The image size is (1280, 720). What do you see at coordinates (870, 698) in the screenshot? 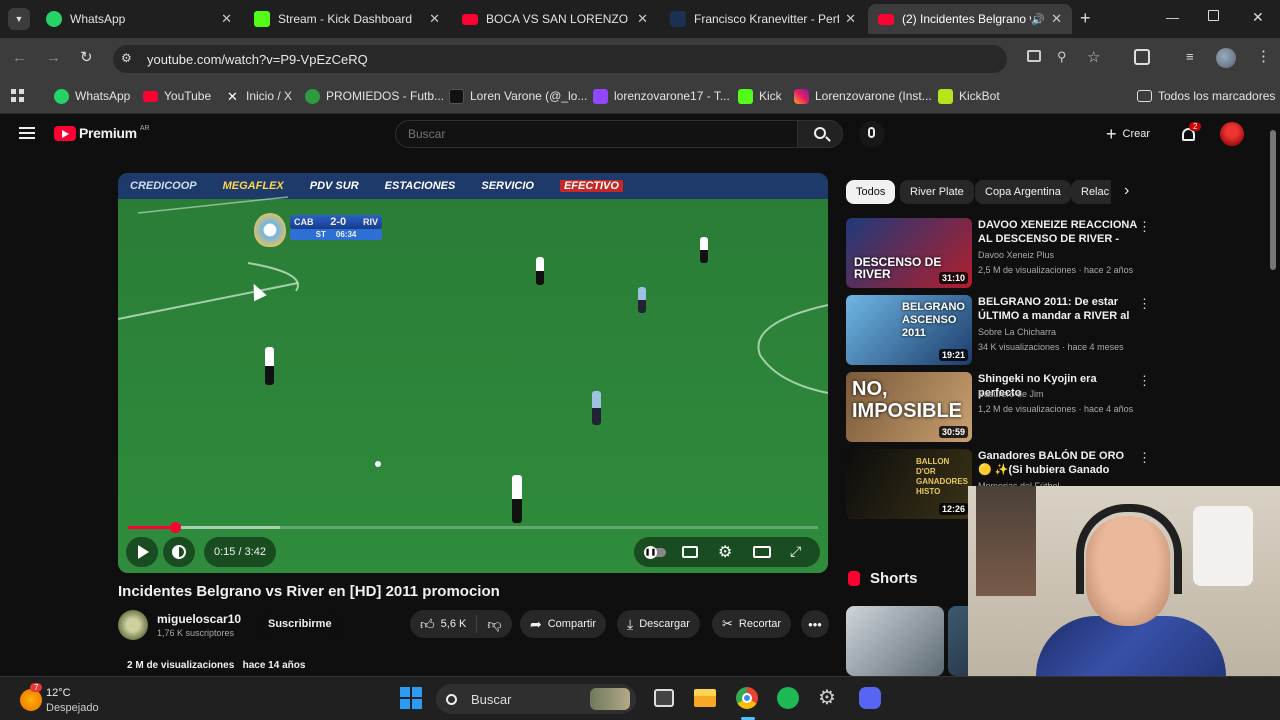
I see `discord-icon` at bounding box center [870, 698].